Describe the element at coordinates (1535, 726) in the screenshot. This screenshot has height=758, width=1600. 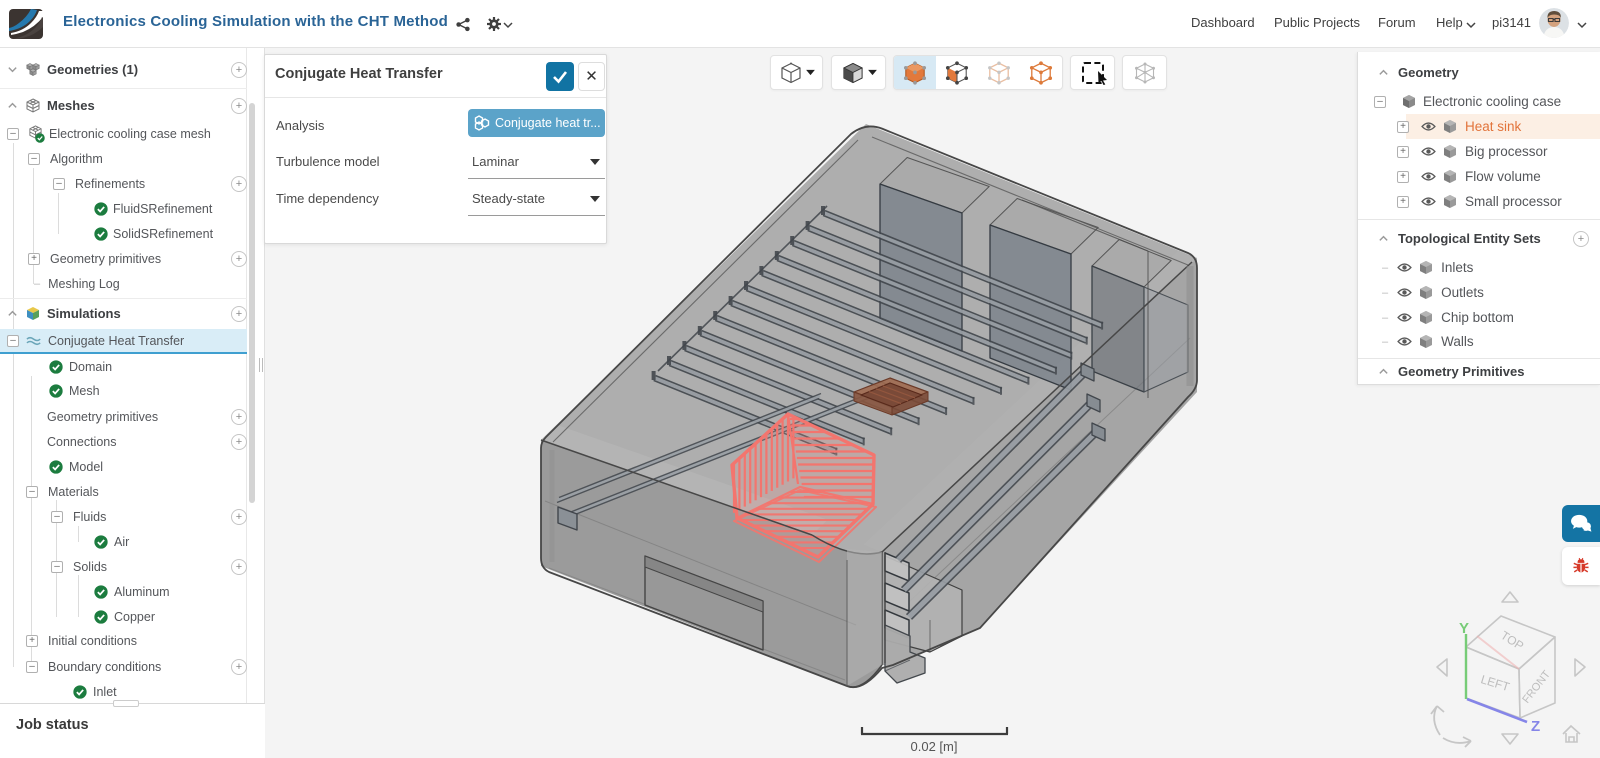
I see `svg-text: Z` at that location.